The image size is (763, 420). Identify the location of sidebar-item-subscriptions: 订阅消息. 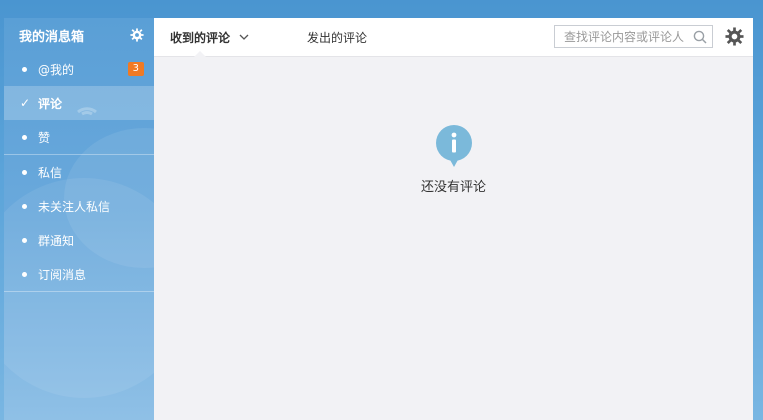
(79, 274).